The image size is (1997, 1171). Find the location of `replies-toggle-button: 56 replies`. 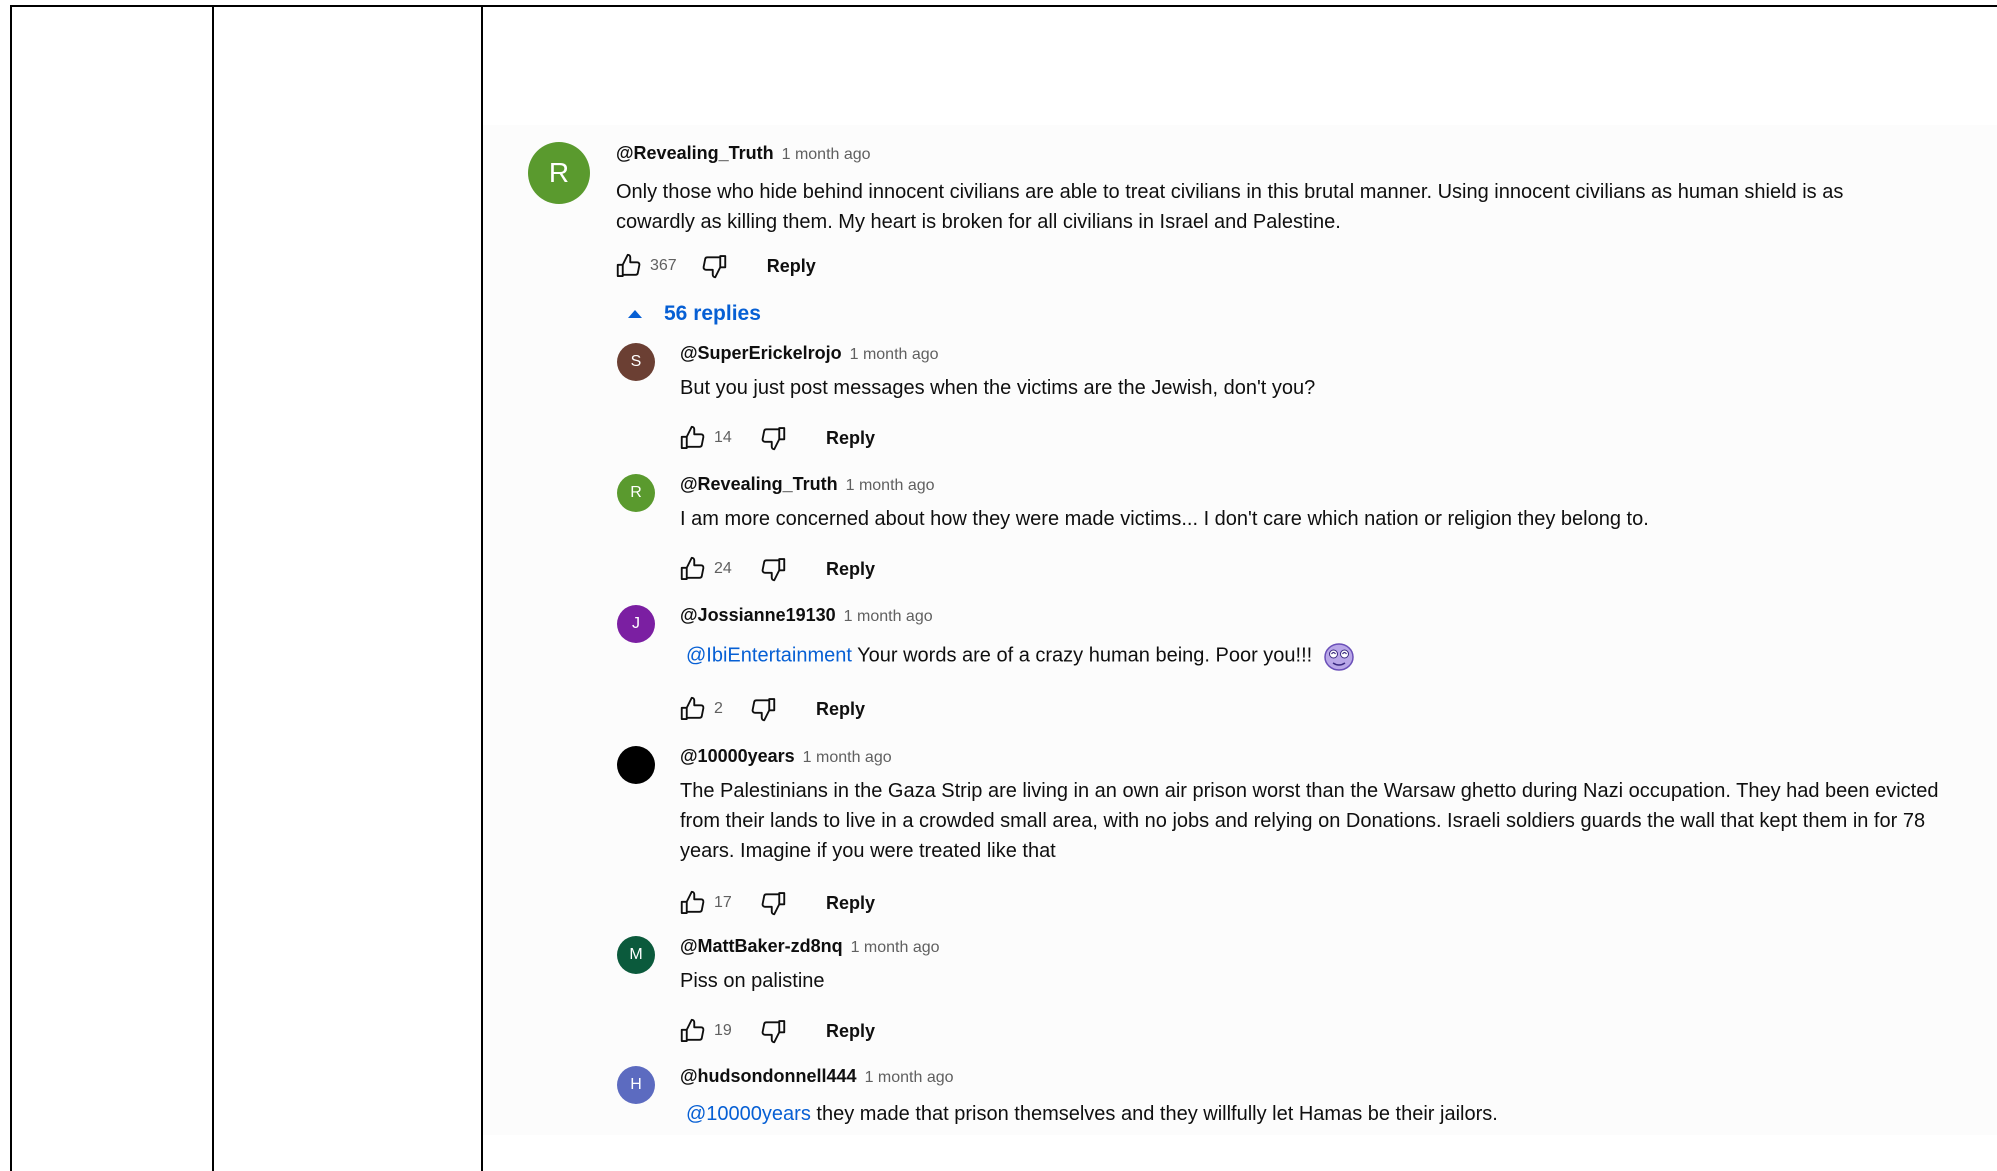

replies-toggle-button: 56 replies is located at coordinates (694, 314).